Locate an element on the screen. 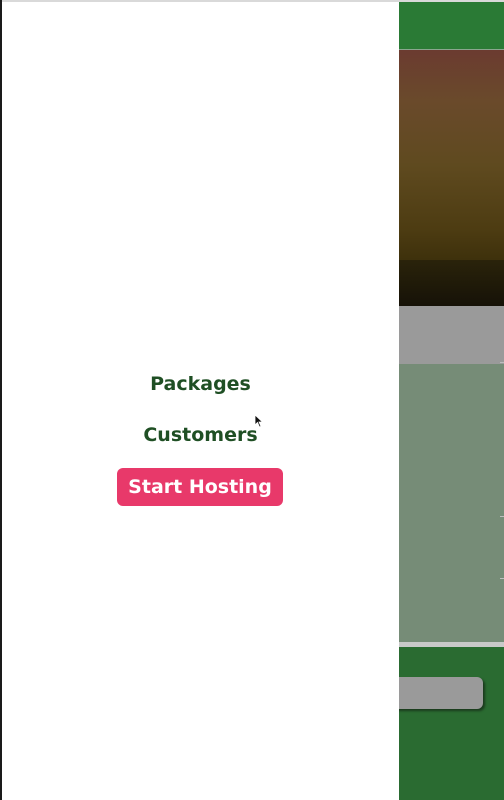  background-footer-button is located at coordinates (441, 693).